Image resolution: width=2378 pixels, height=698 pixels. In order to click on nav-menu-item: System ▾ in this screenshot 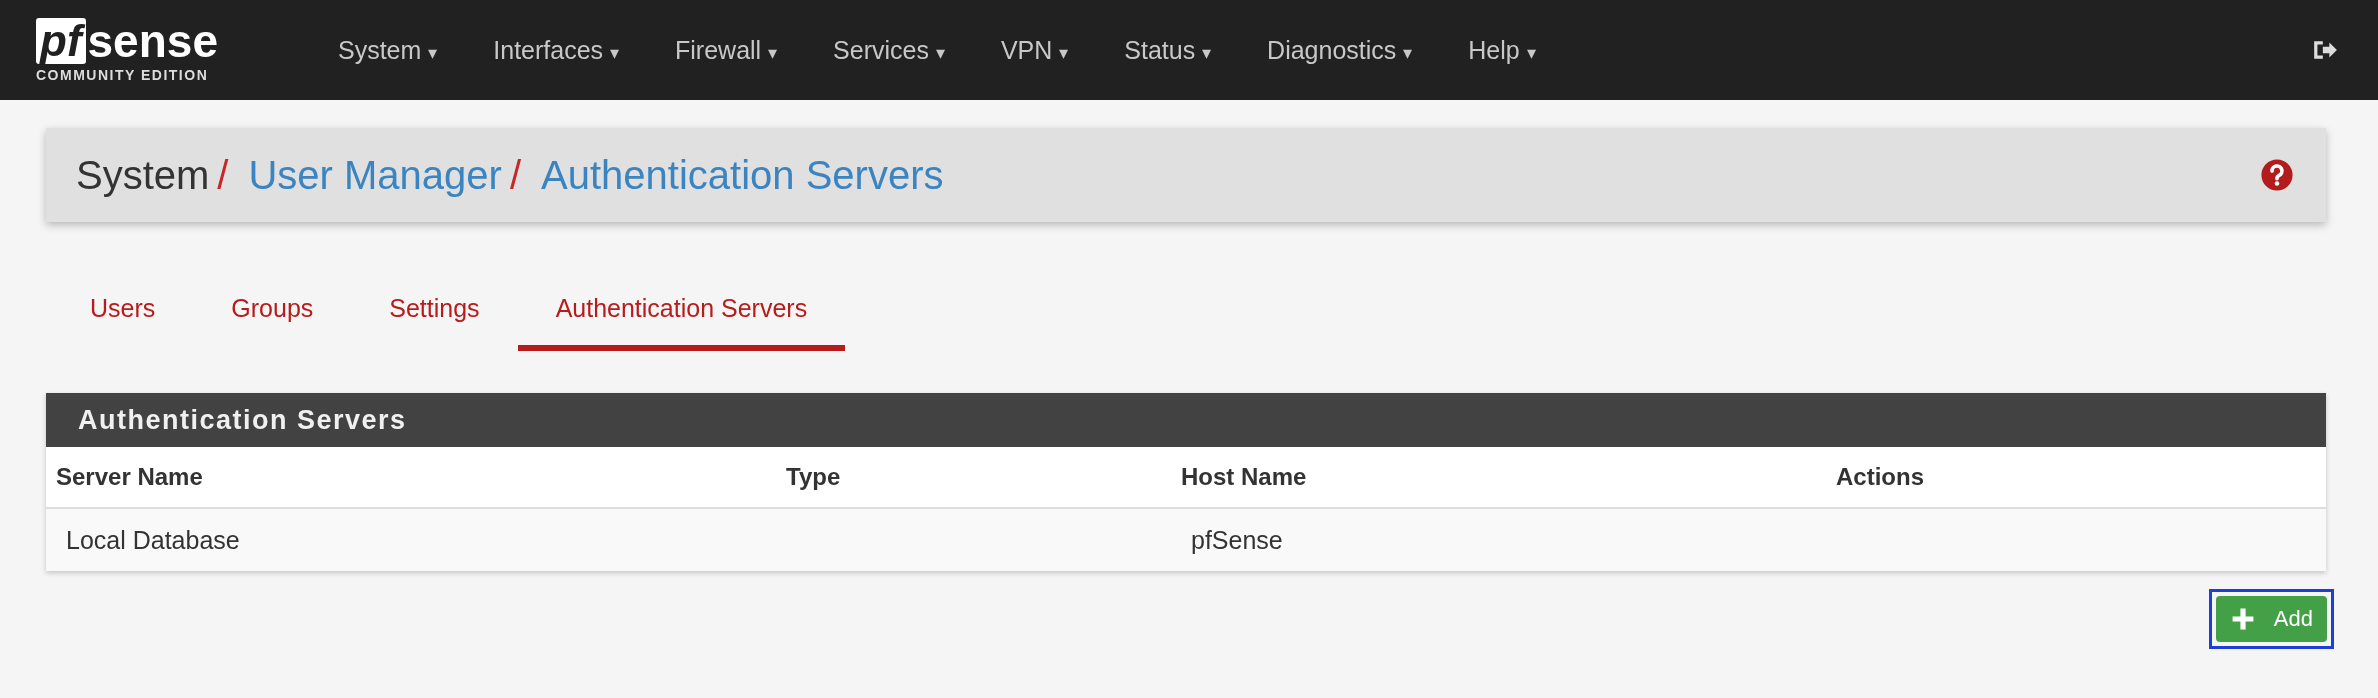, I will do `click(388, 50)`.